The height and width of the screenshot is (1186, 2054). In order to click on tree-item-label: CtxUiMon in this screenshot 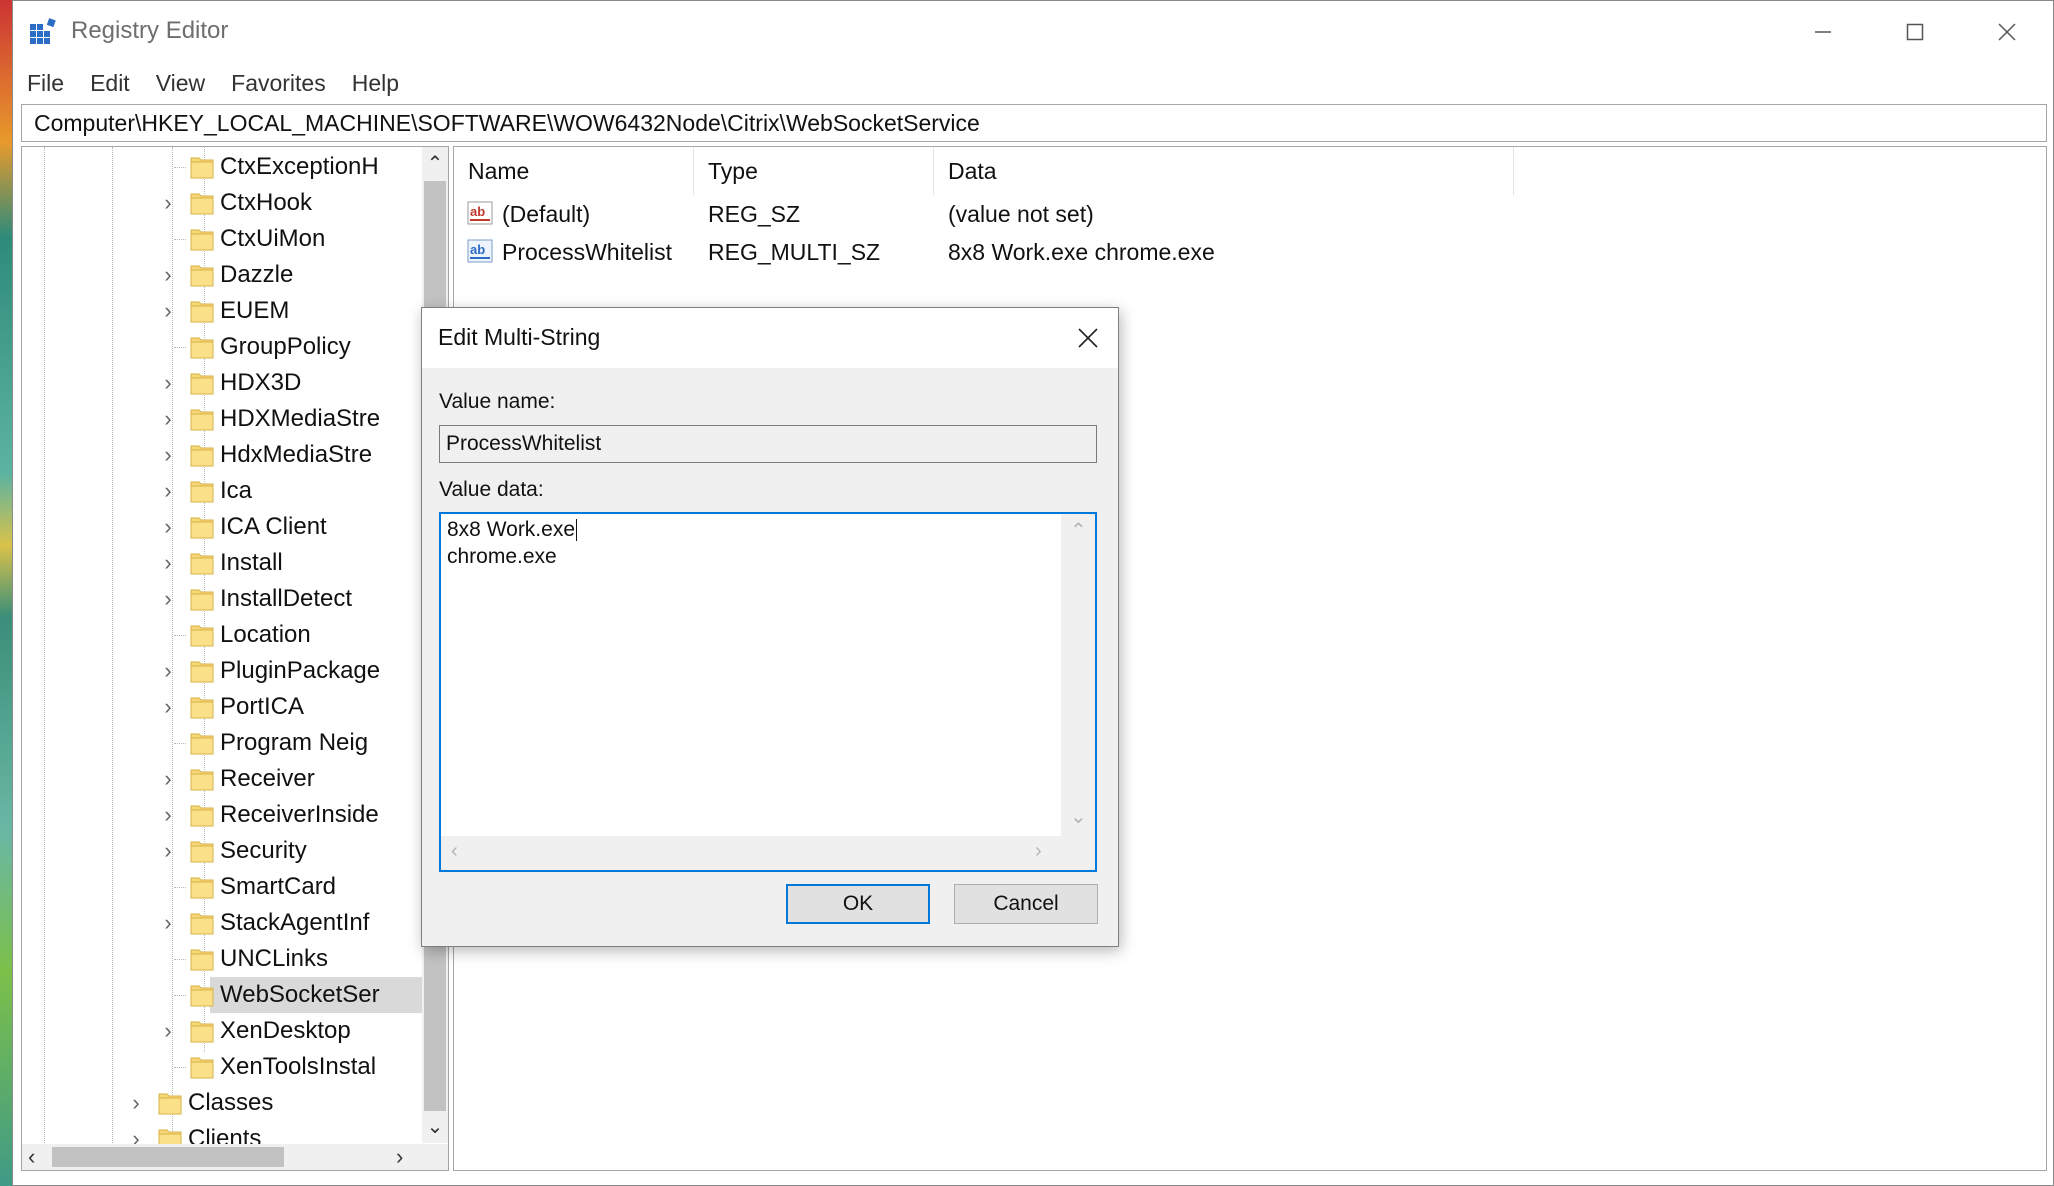, I will do `click(273, 238)`.